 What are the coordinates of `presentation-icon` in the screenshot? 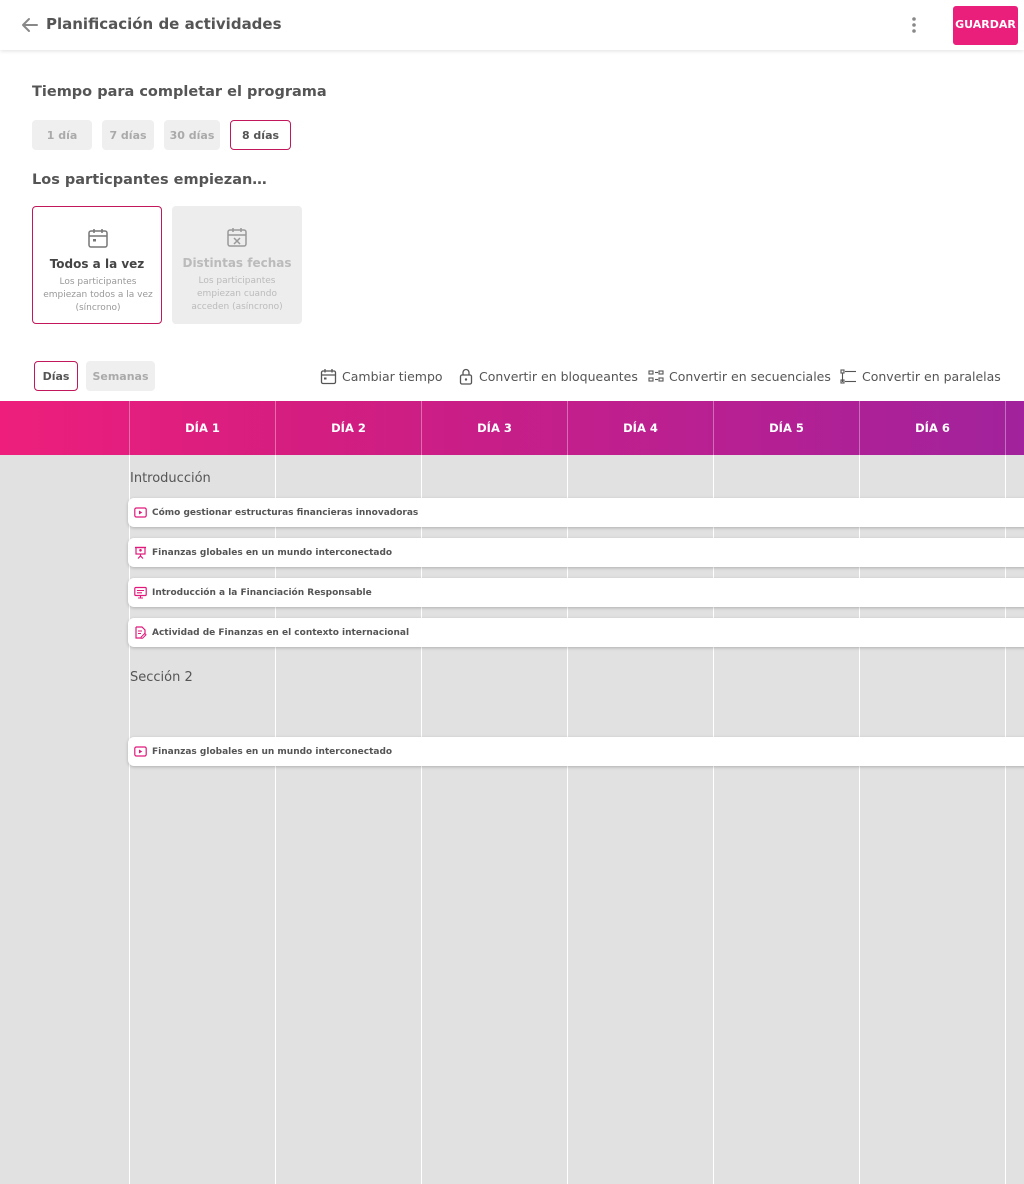 It's located at (140, 553).